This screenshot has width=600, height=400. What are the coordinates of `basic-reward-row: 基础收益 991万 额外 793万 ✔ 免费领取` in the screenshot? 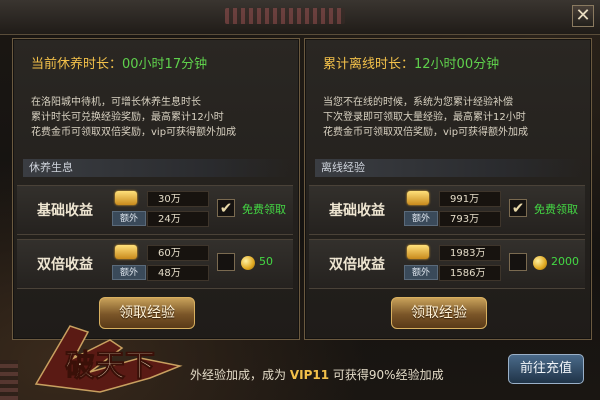 It's located at (447, 210).